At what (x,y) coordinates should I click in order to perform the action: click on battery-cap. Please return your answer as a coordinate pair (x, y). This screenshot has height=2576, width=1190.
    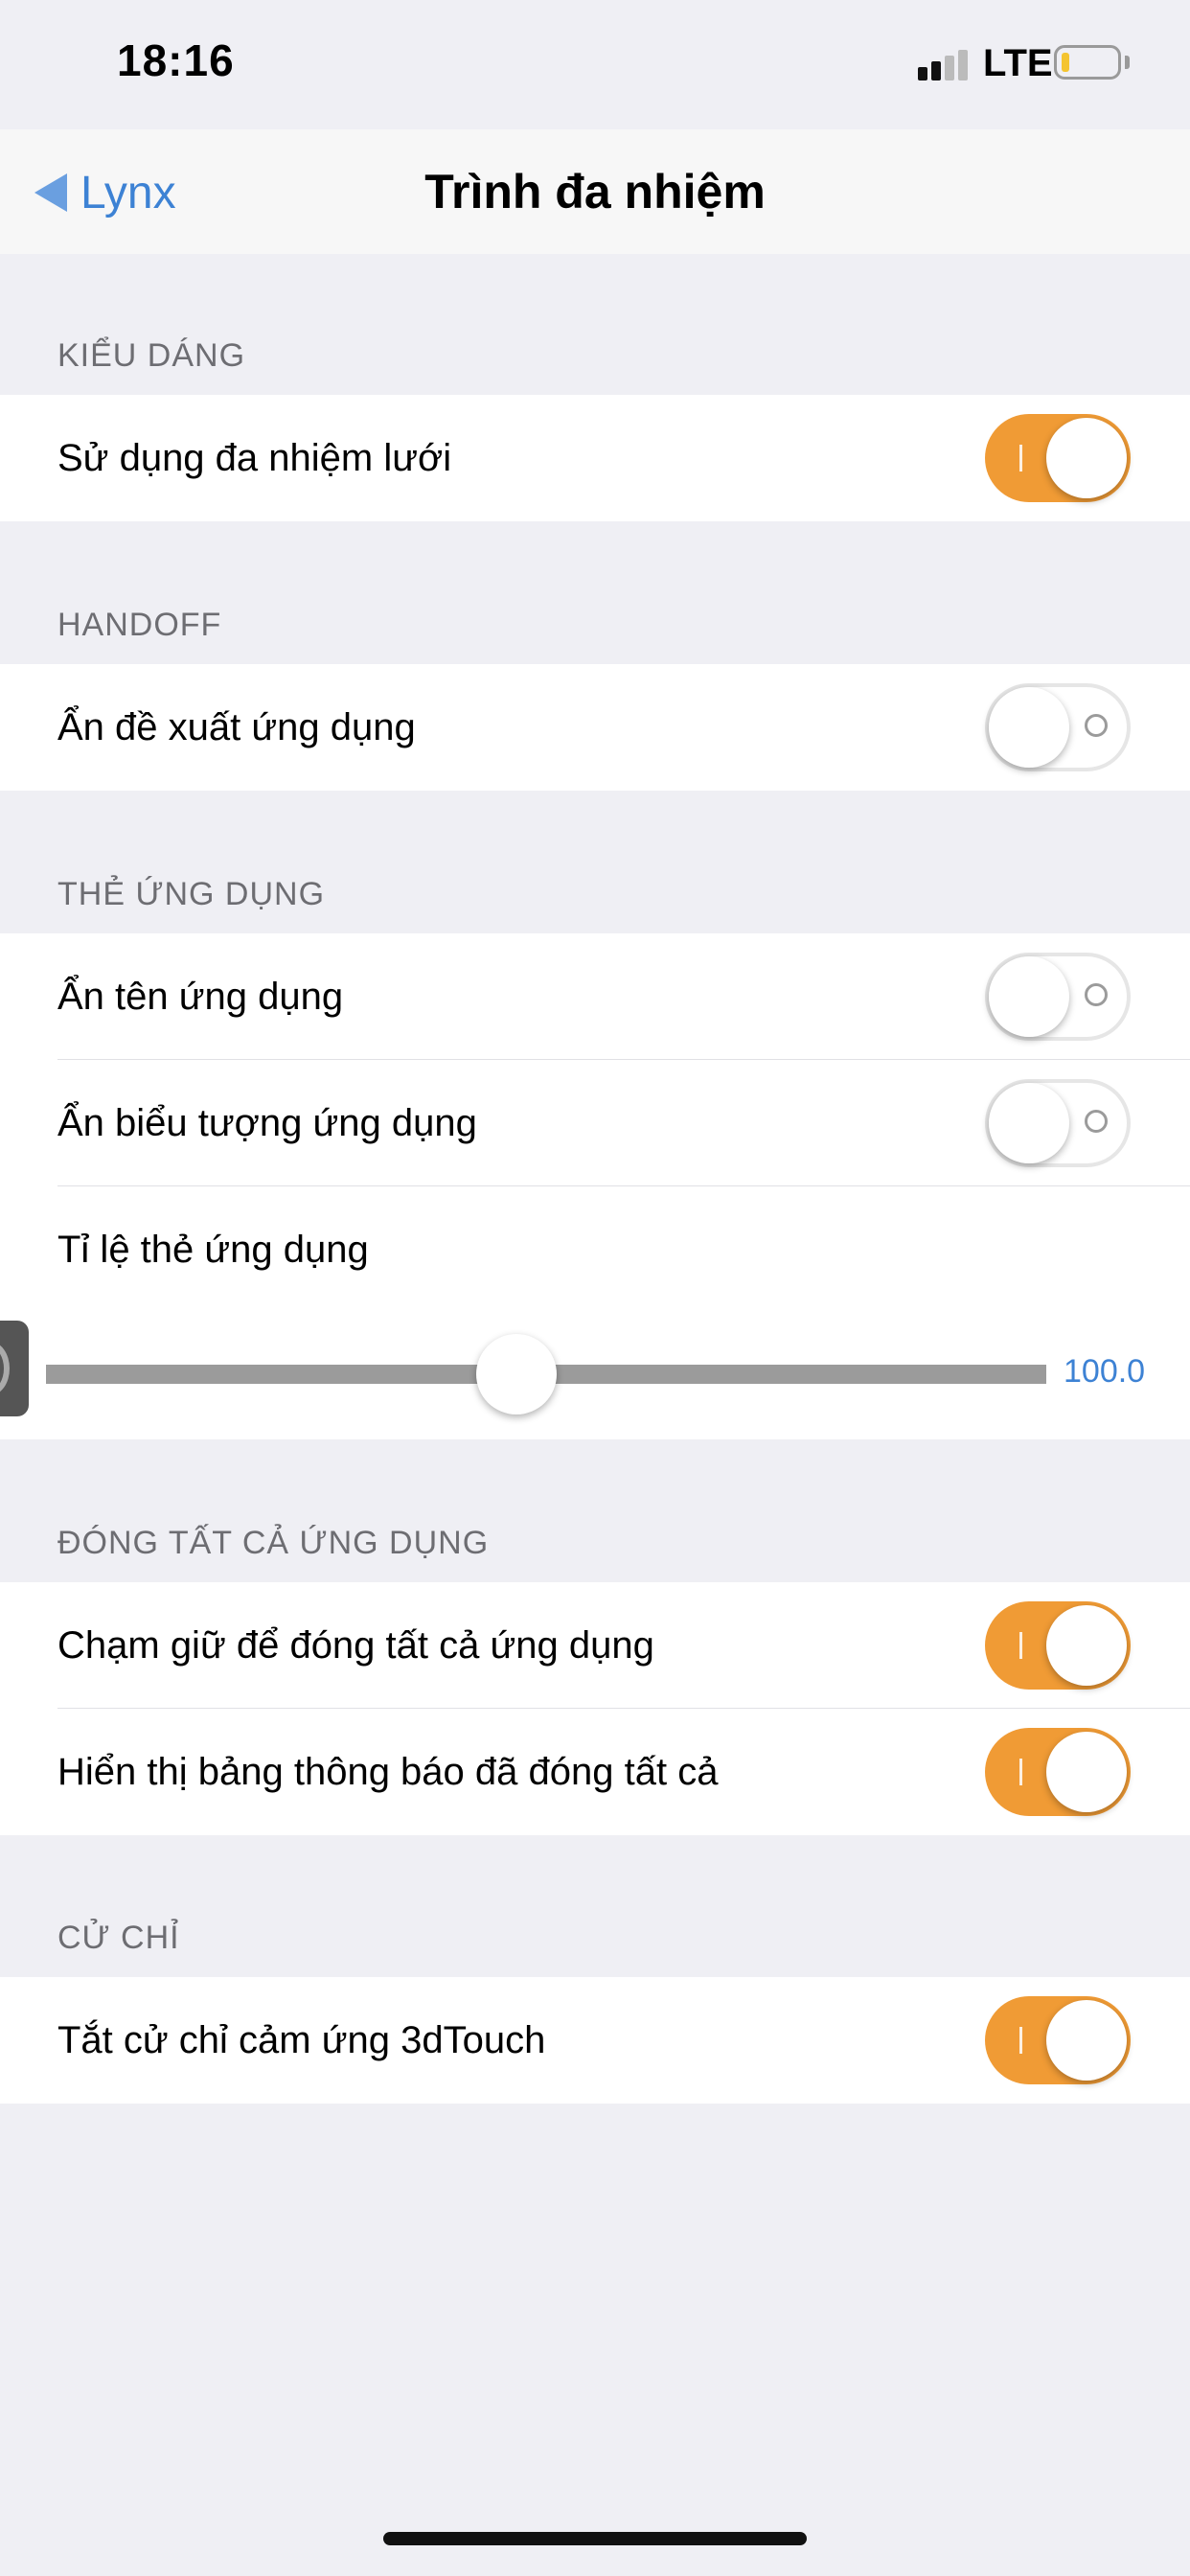
    Looking at the image, I should click on (1128, 63).